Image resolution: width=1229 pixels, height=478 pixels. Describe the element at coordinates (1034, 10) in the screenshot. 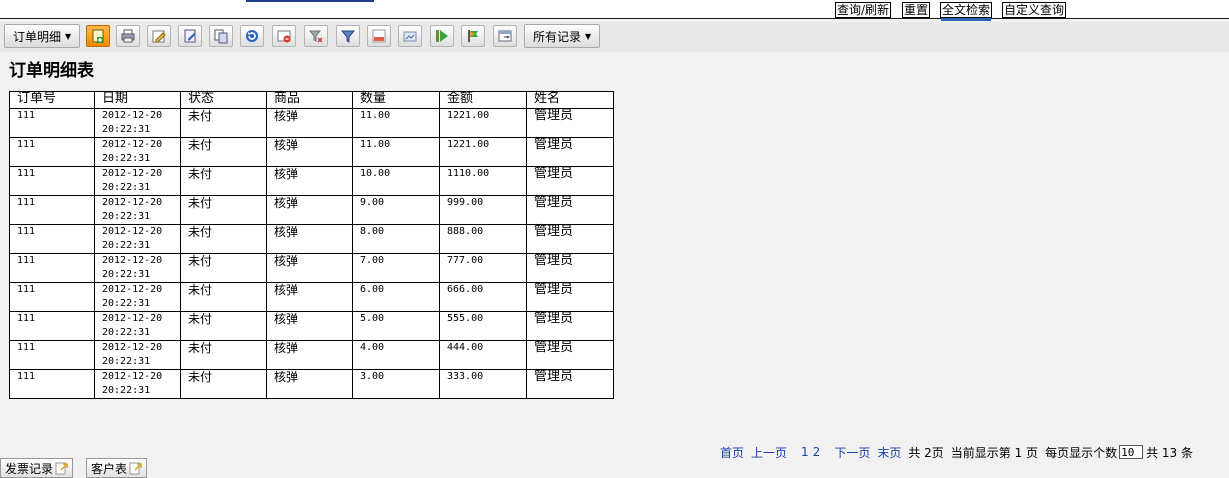

I see `custom-query-link: 自定义查询` at that location.